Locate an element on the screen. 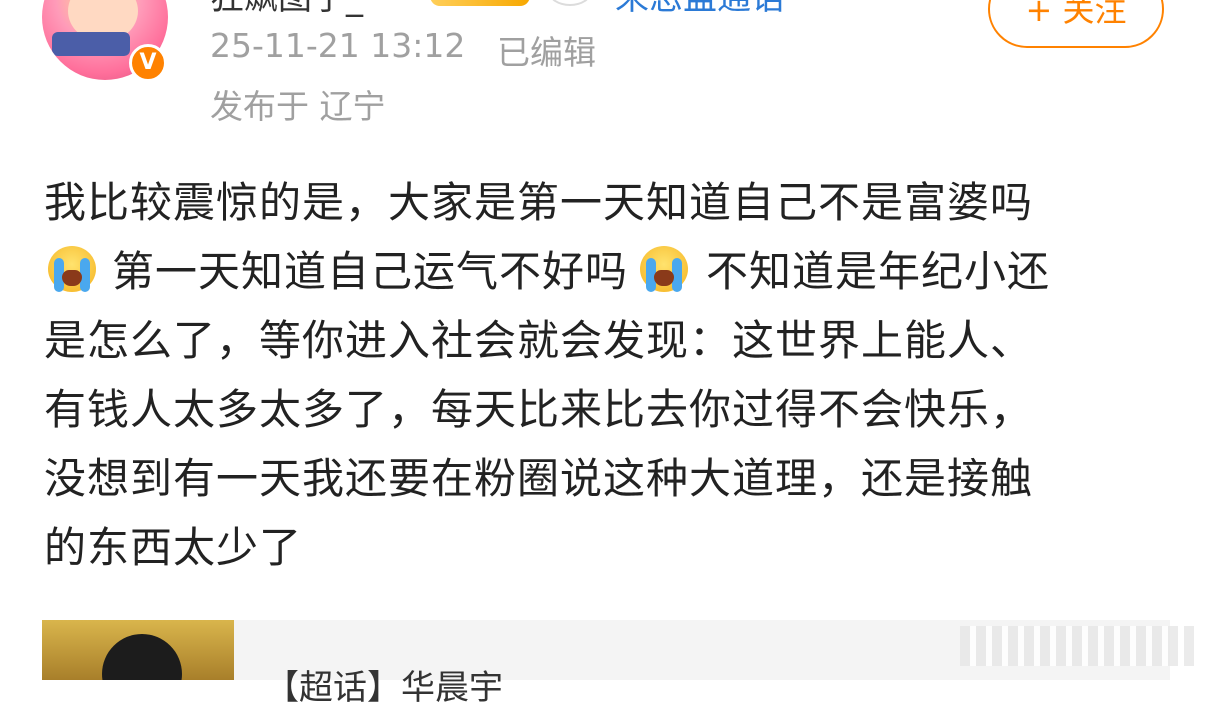 This screenshot has height=709, width=1206. post-text-segment: 不知道是年纪小还 is located at coordinates (878, 271).